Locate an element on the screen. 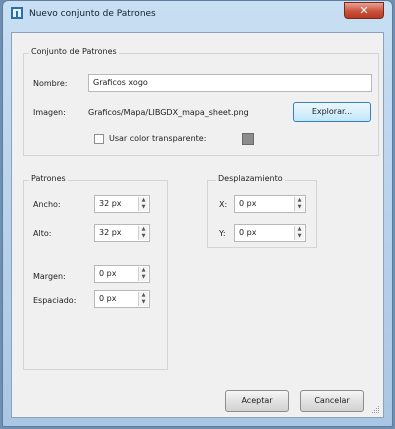 The width and height of the screenshot is (395, 429). width-value: 32 px is located at coordinates (110, 203).